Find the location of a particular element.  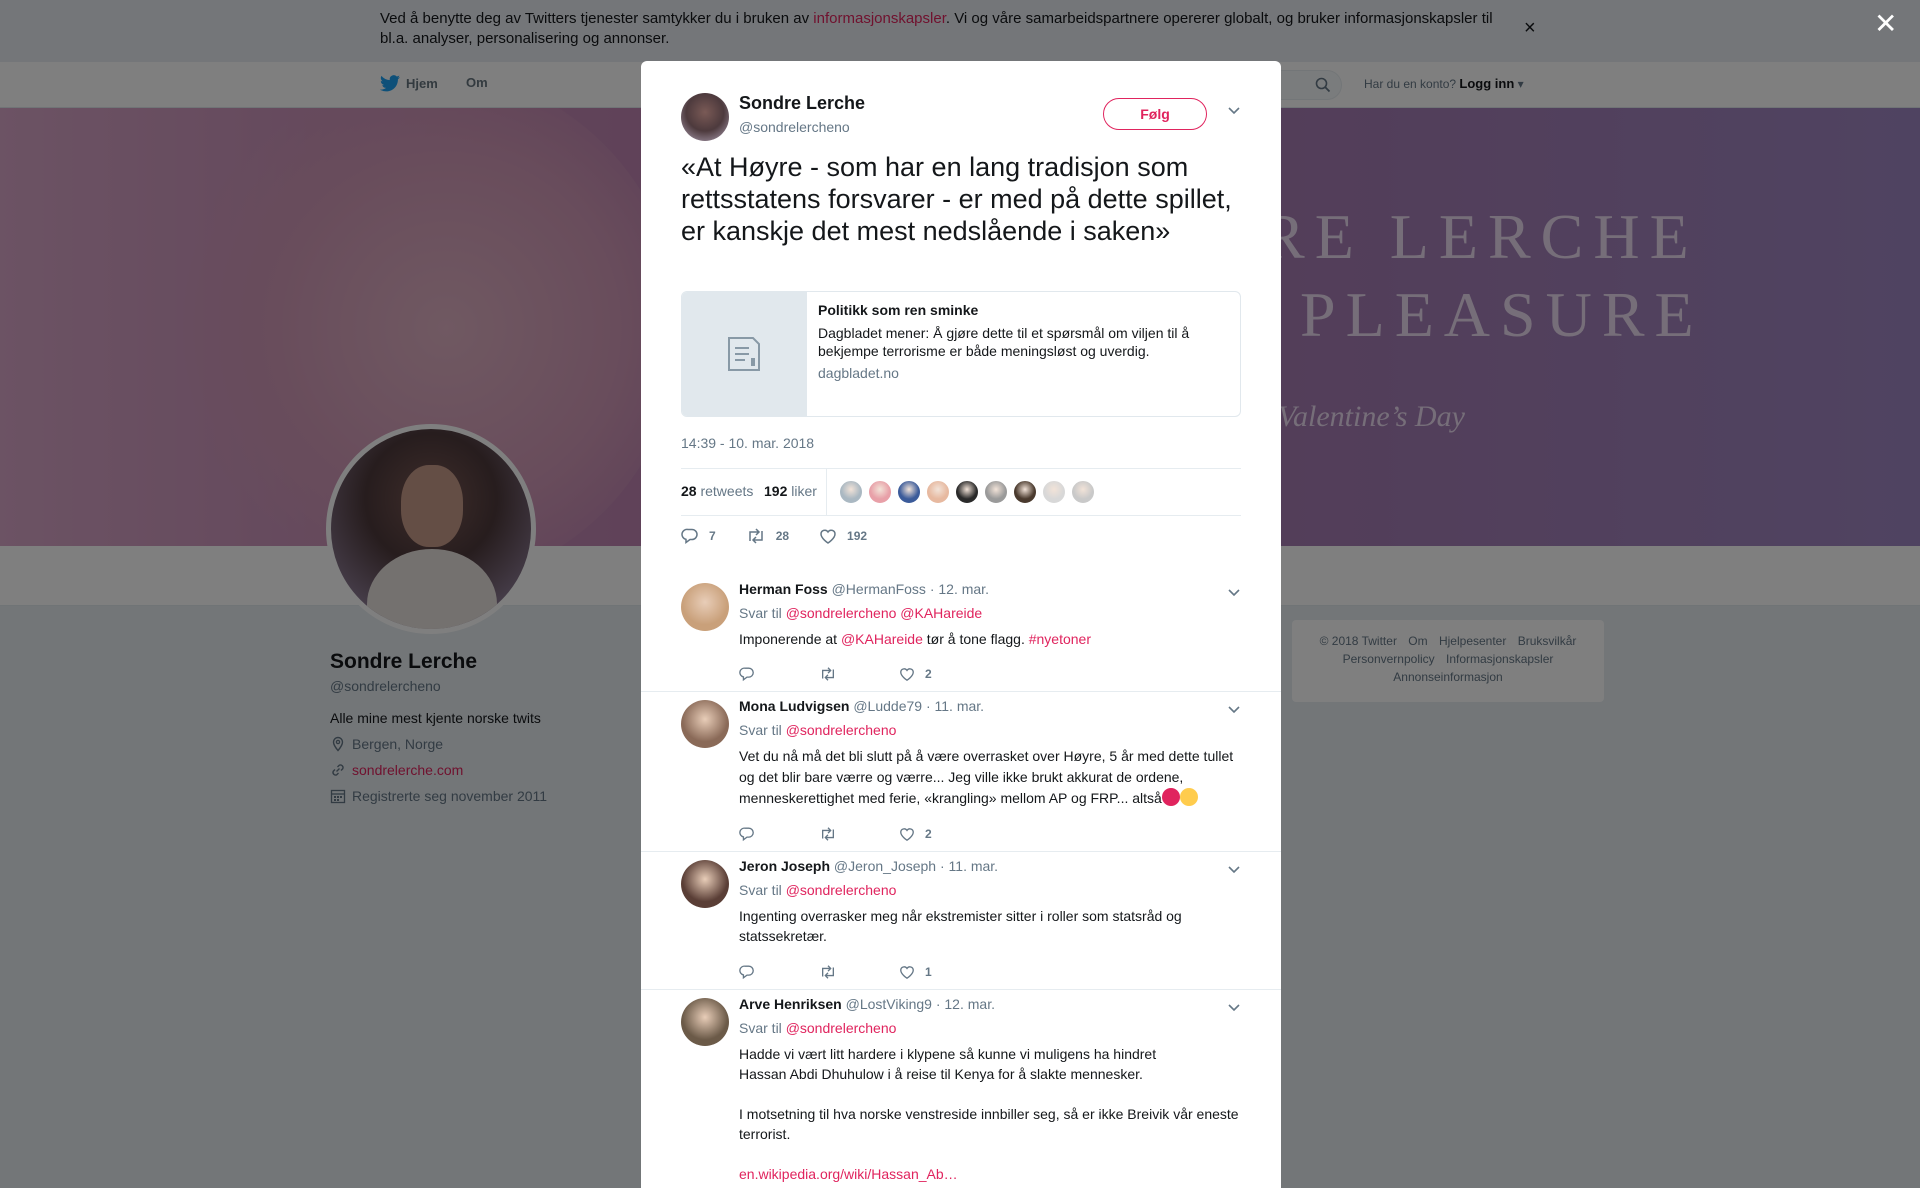

close-icon: ✕ is located at coordinates (1885, 24).